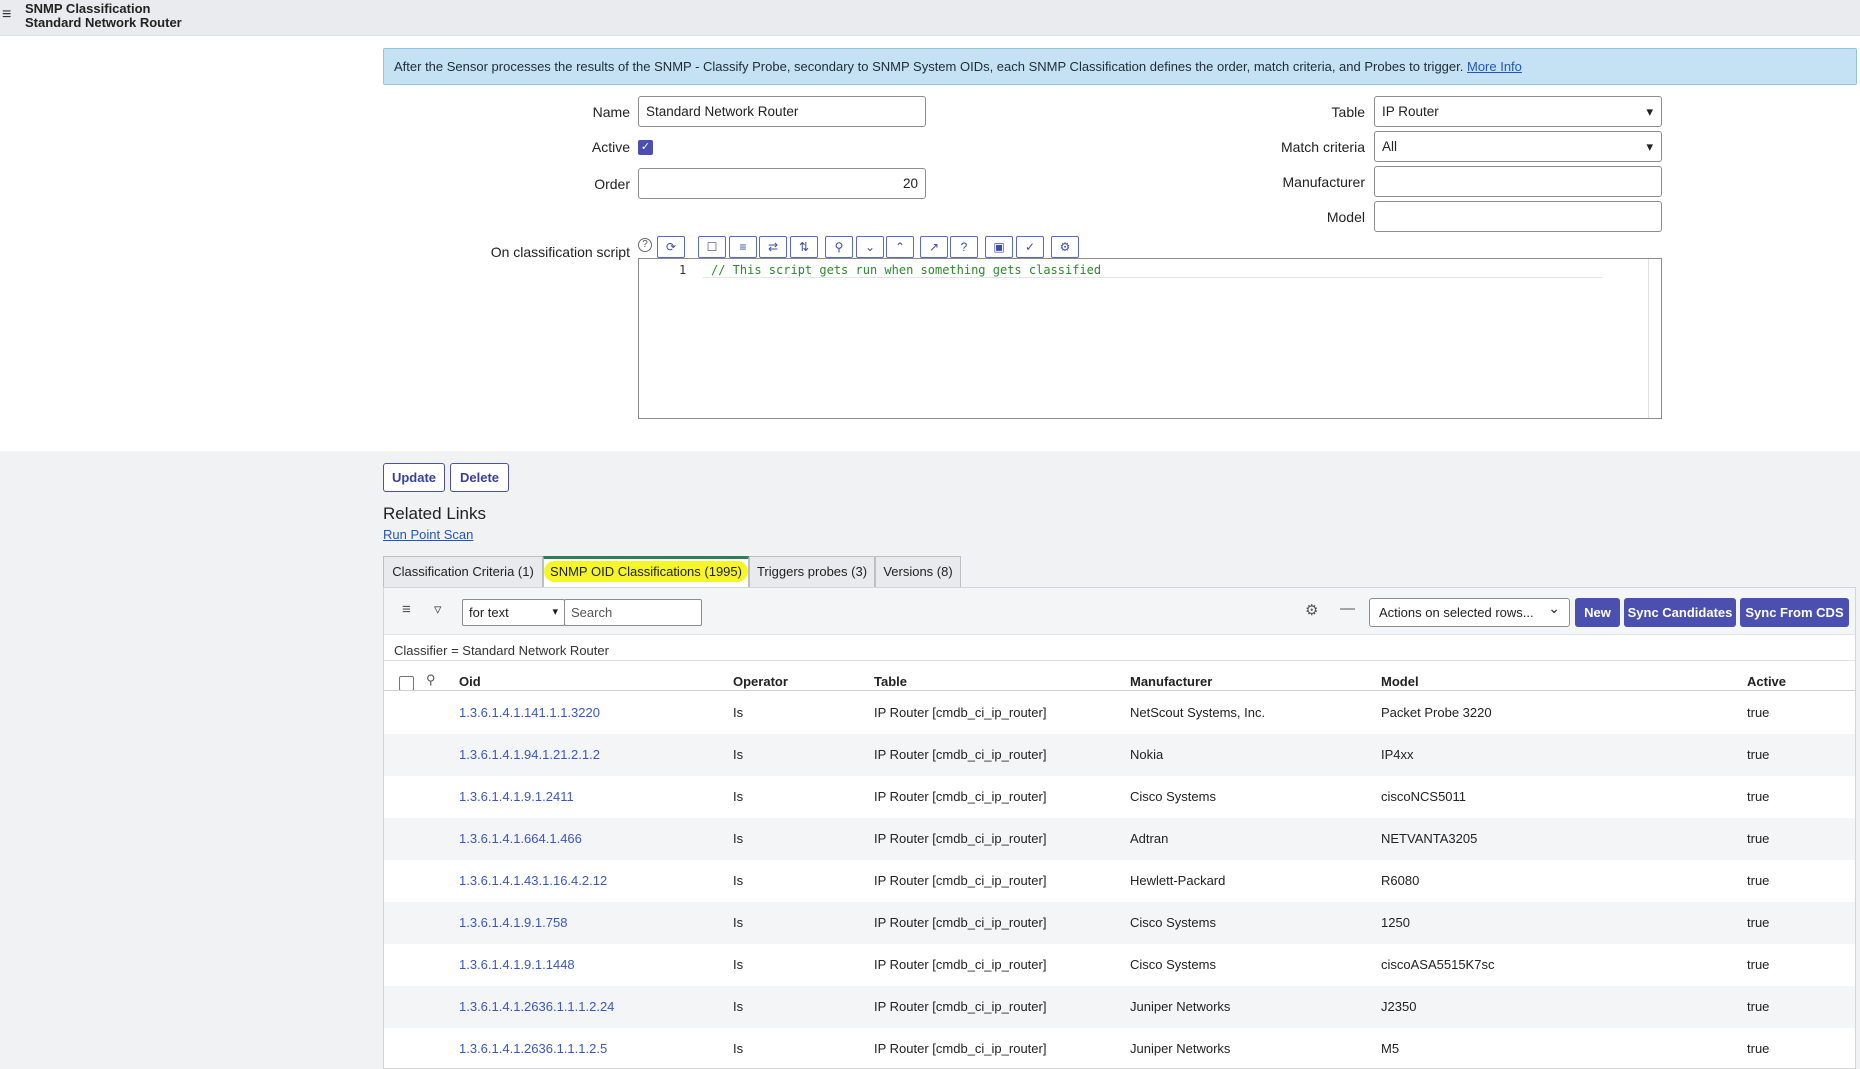 The height and width of the screenshot is (1069, 1860). I want to click on oid-cell: 1.3.6.1.4.1.2636.1.1.1.2.5, so click(533, 1048).